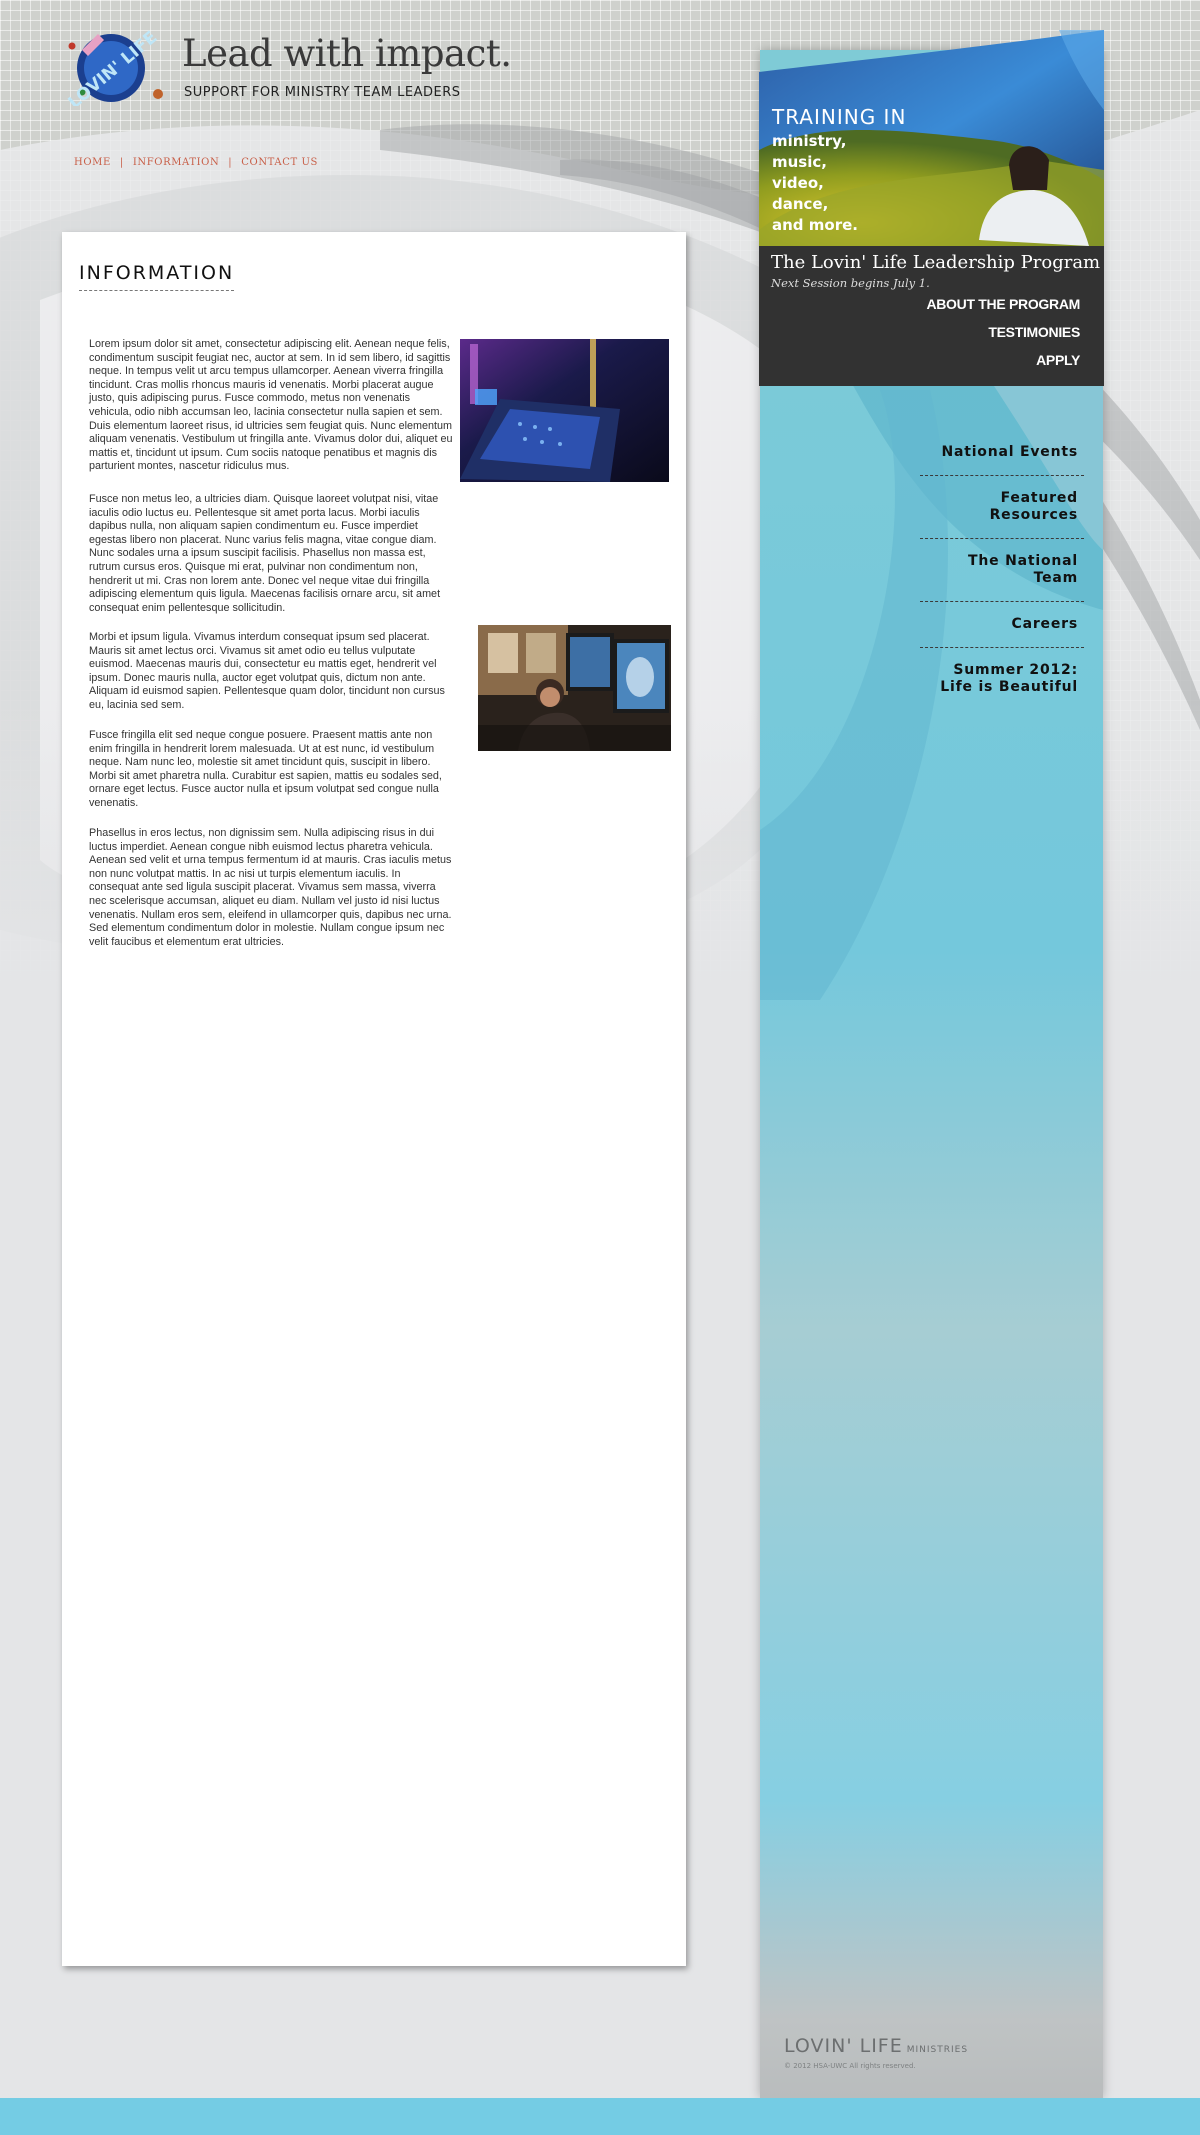 The width and height of the screenshot is (1200, 2135). What do you see at coordinates (798, 183) in the screenshot?
I see `promo-line: video,` at bounding box center [798, 183].